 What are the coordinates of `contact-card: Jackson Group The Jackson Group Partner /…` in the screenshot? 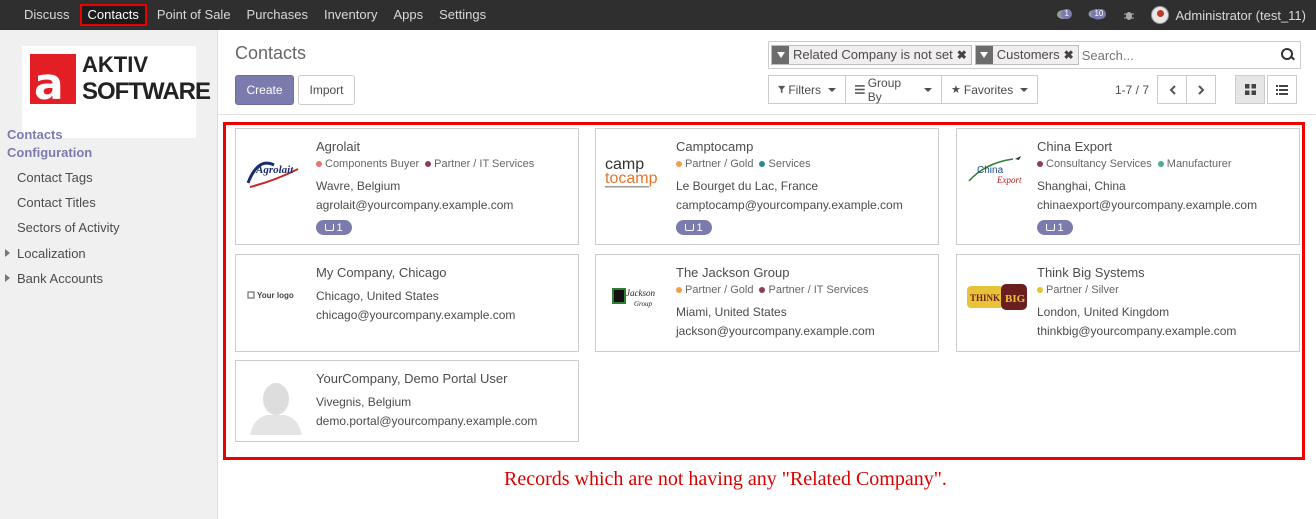 It's located at (767, 303).